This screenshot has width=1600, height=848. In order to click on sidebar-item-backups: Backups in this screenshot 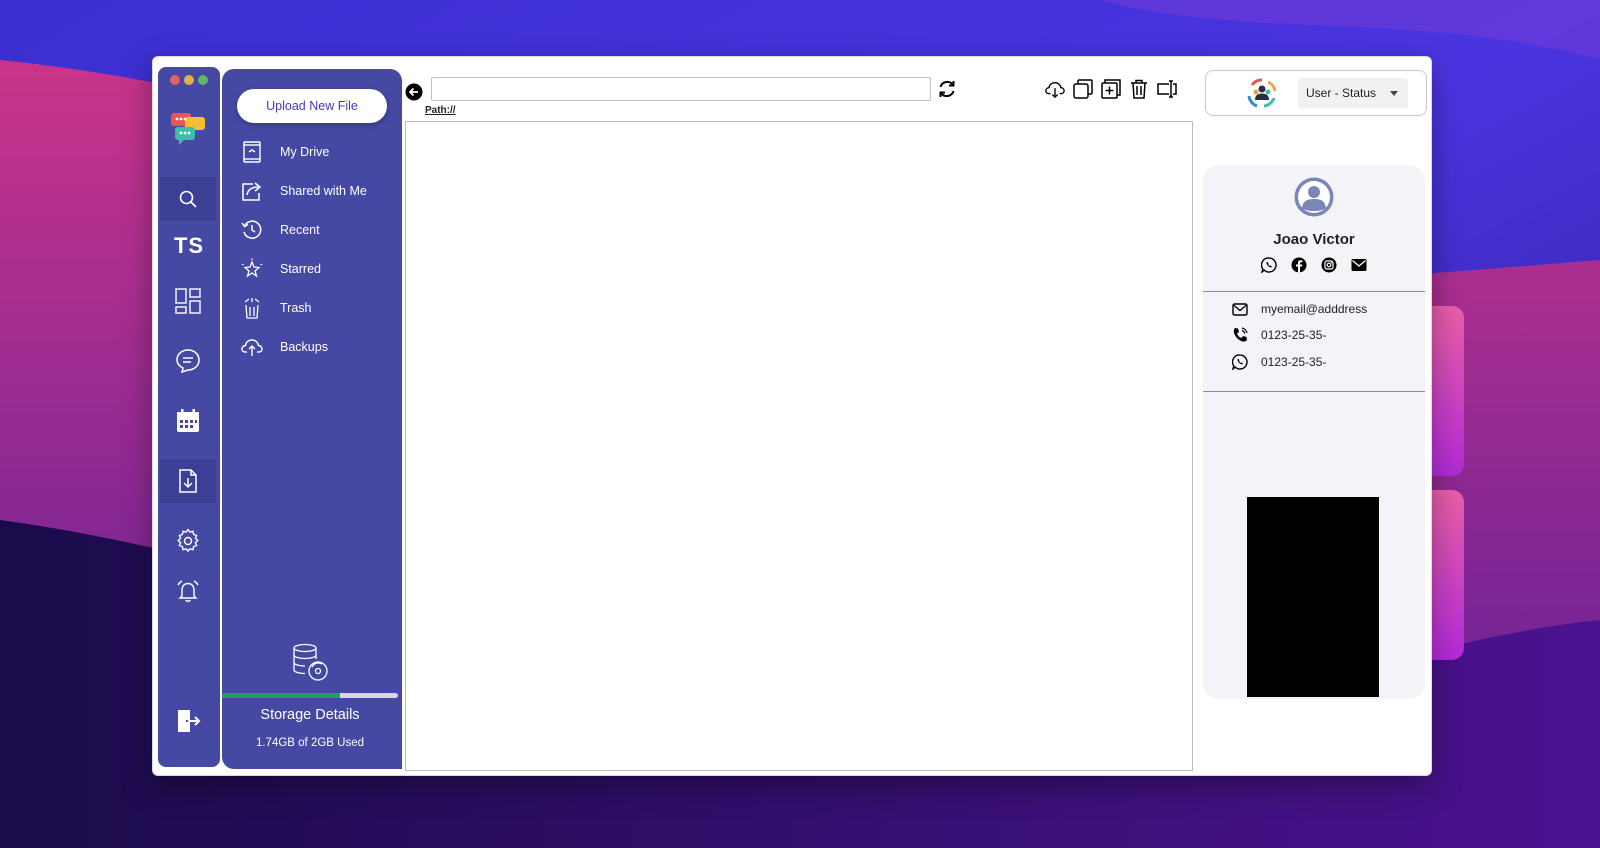, I will do `click(320, 347)`.